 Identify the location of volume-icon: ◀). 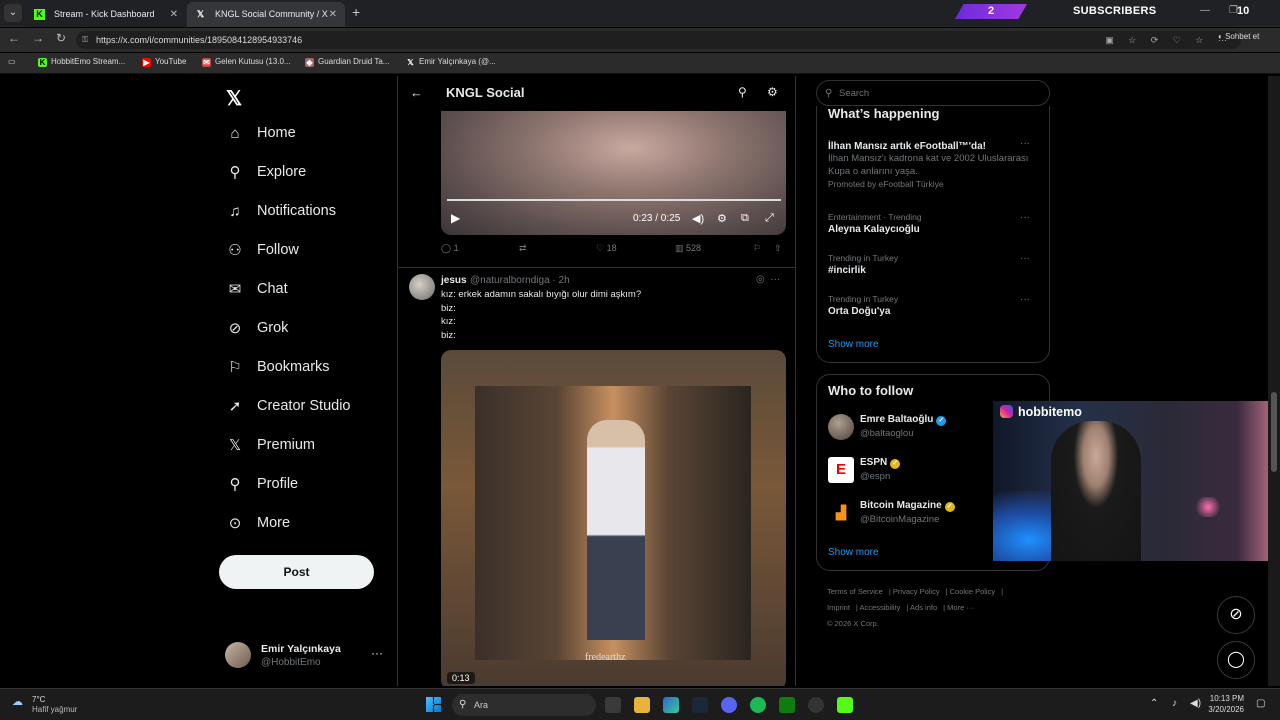
(698, 218).